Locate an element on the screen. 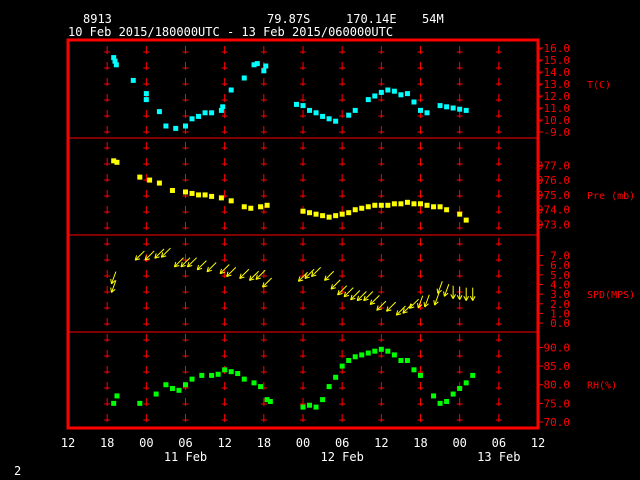 The width and height of the screenshot is (640, 480). y-tick-label: 80.0 is located at coordinates (557, 385).